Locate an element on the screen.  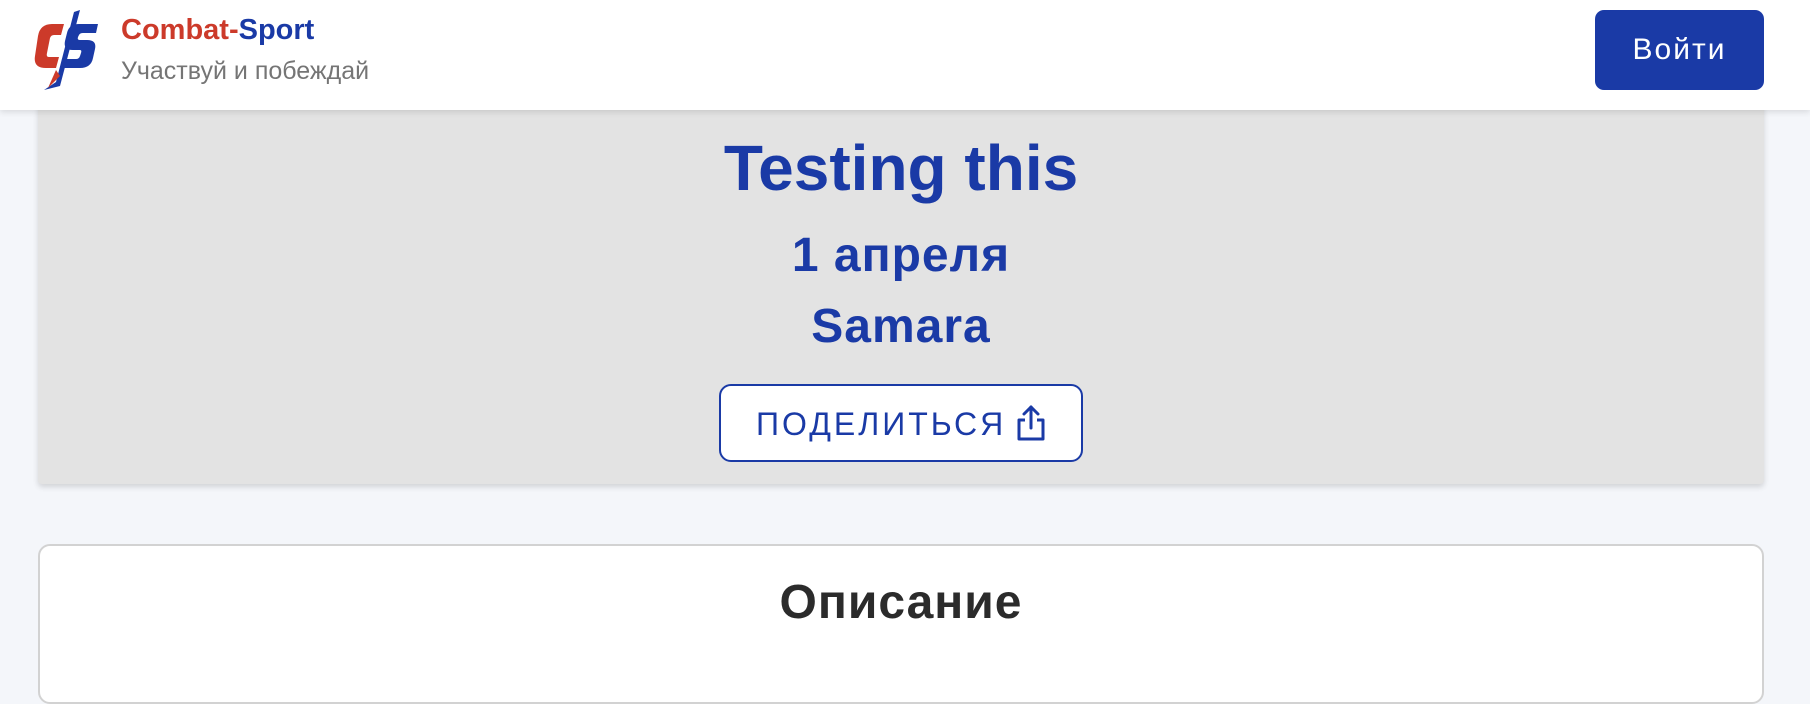
share-button: ПОДЕЛИТЬСЯ is located at coordinates (901, 423).